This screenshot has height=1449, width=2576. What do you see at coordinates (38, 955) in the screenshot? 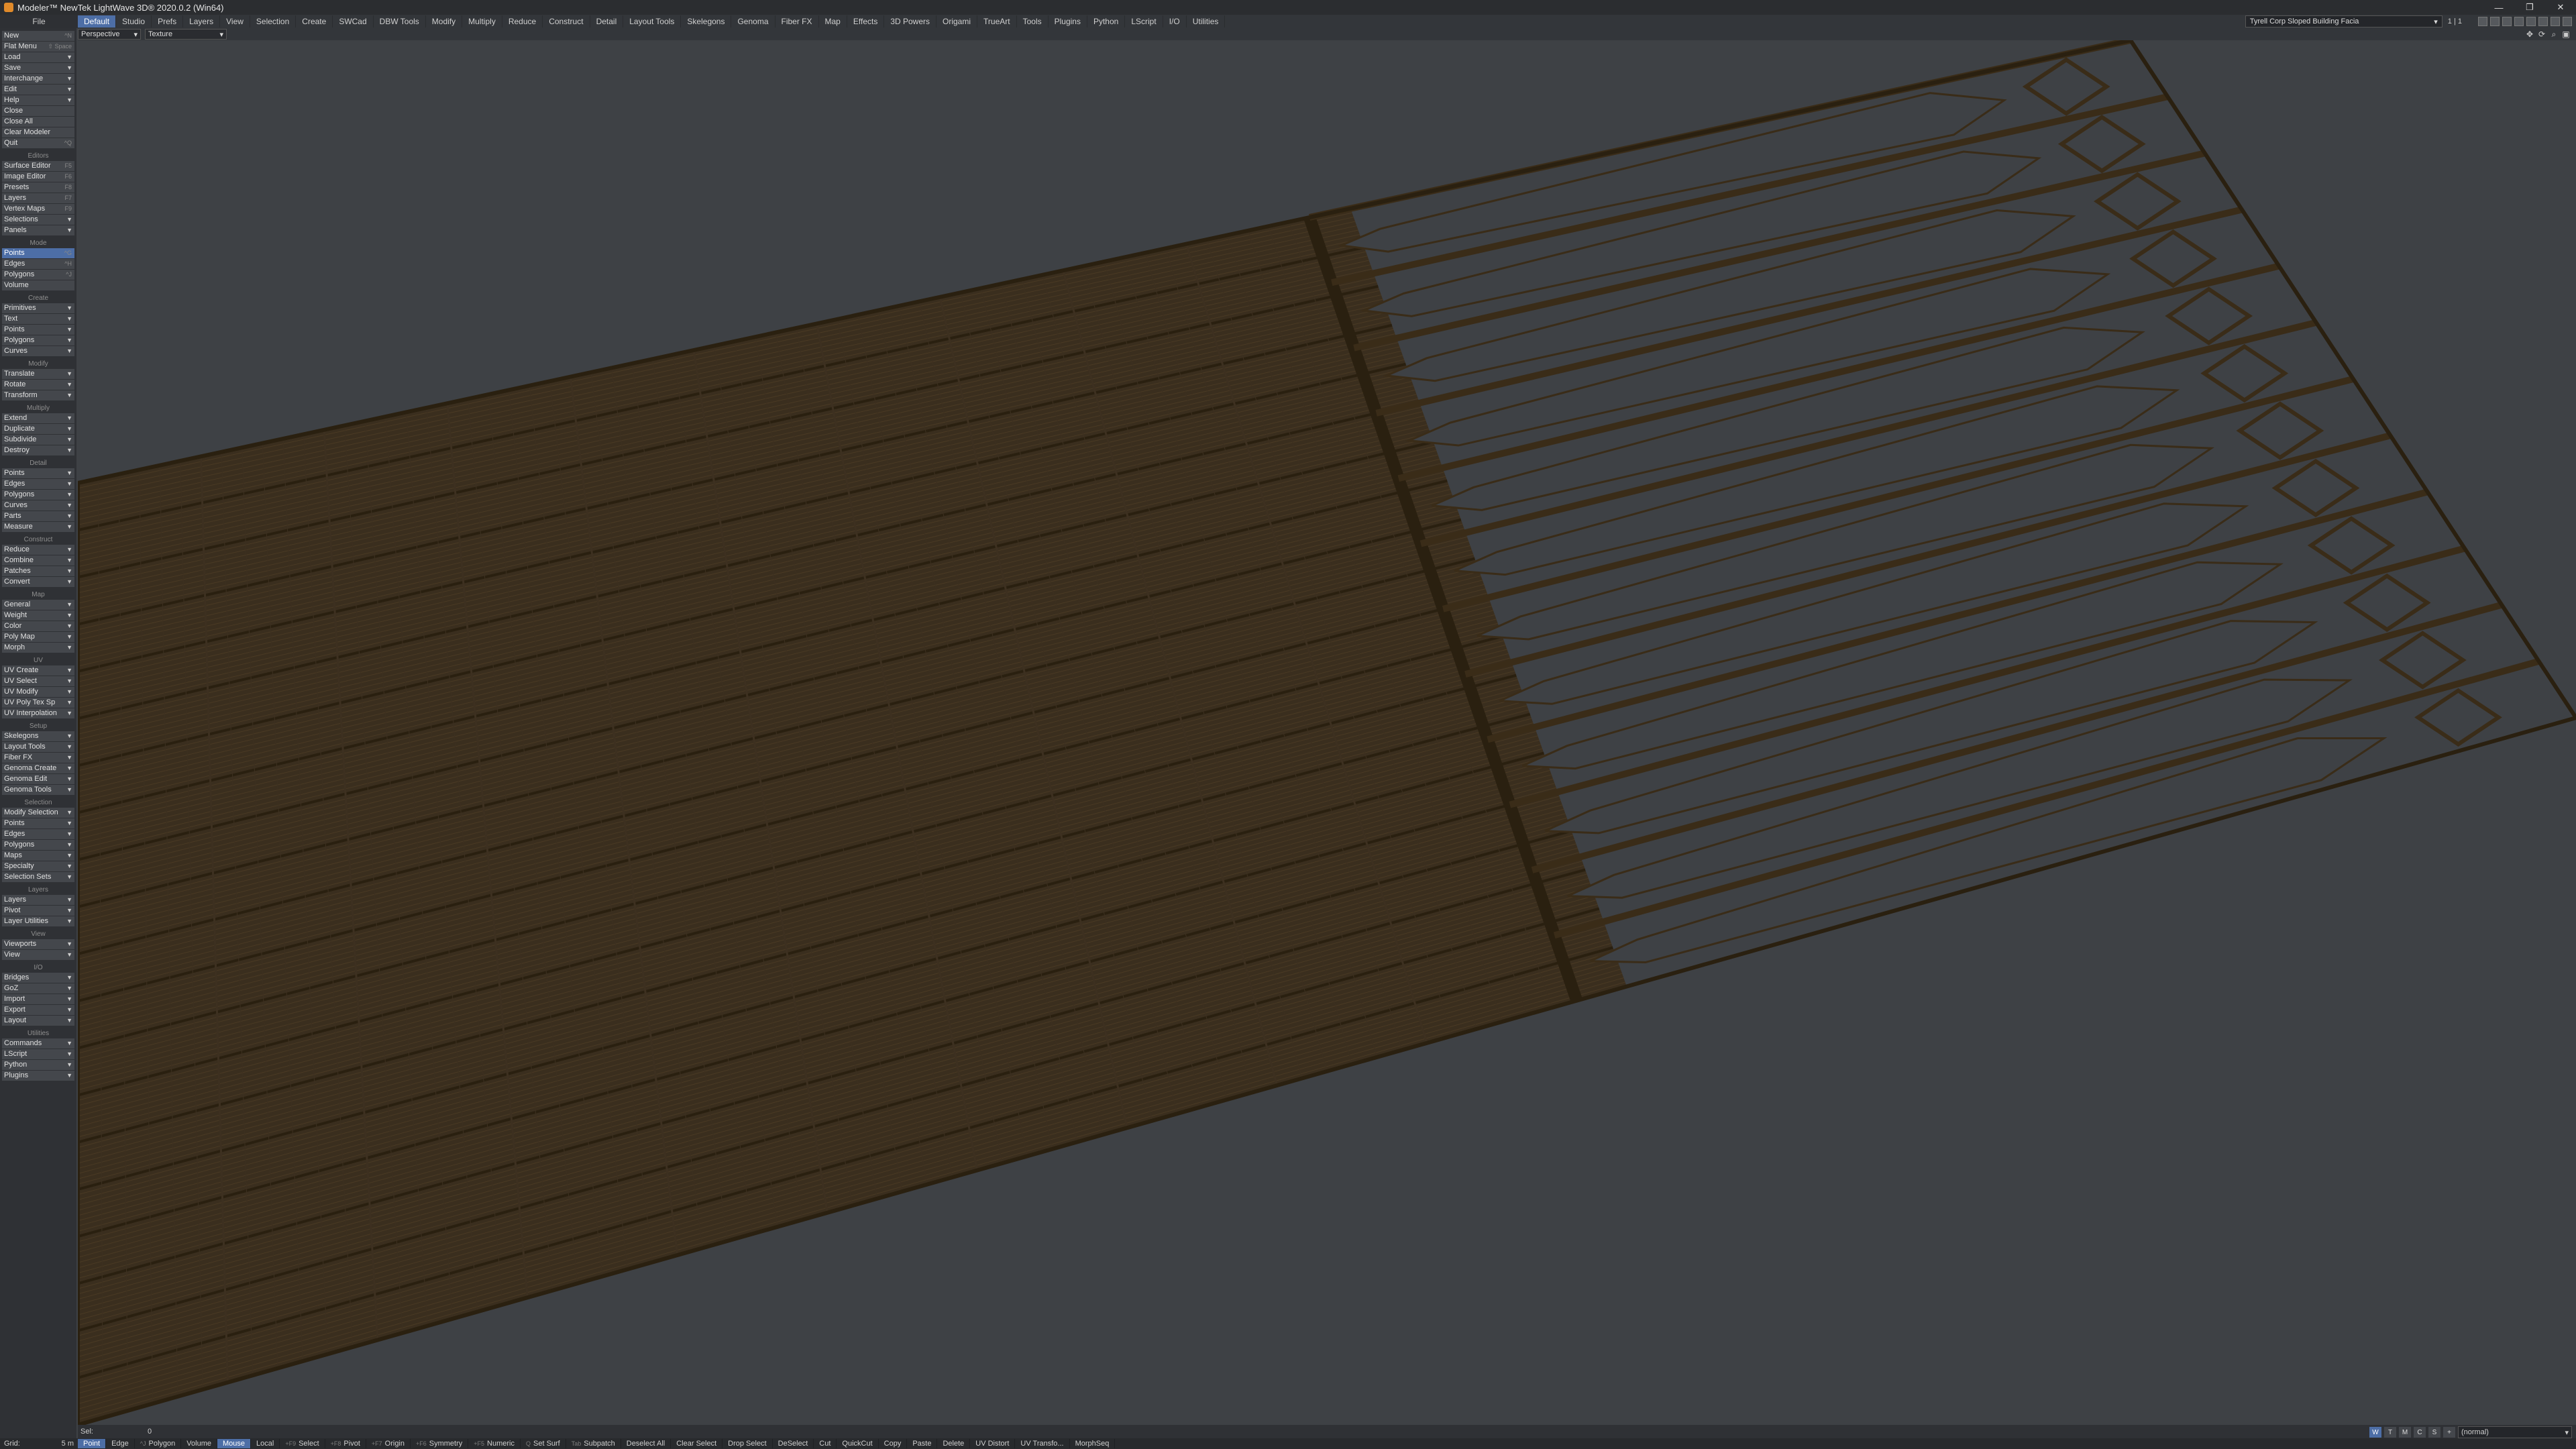
I see `toolbar-item-view: View ▼` at bounding box center [38, 955].